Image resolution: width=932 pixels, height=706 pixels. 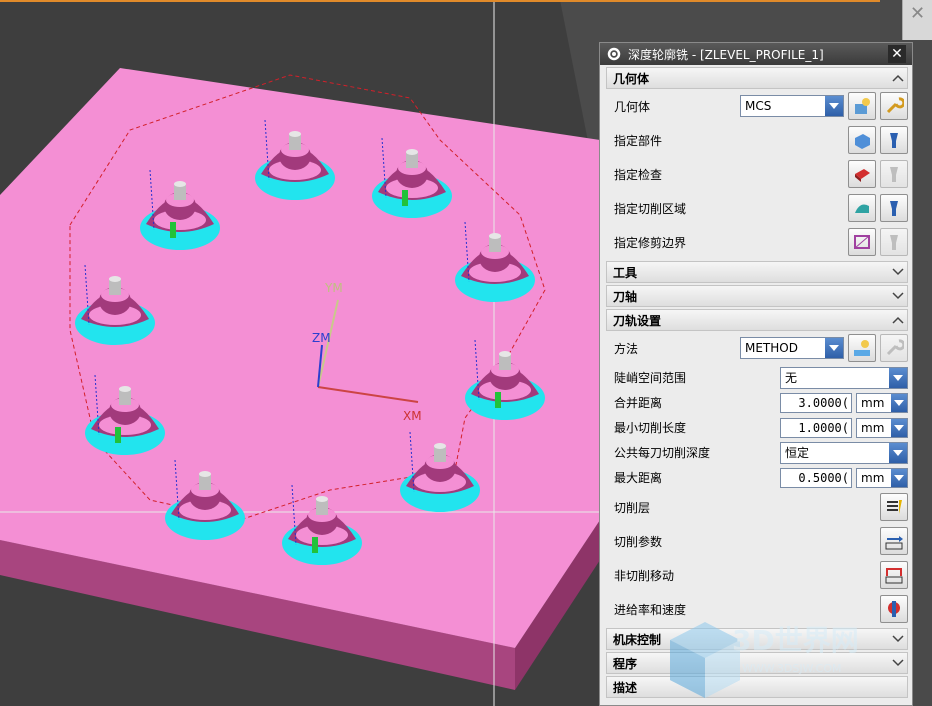 What do you see at coordinates (757, 320) in the screenshot?
I see `section-path-settings-header: 刀轨设置` at bounding box center [757, 320].